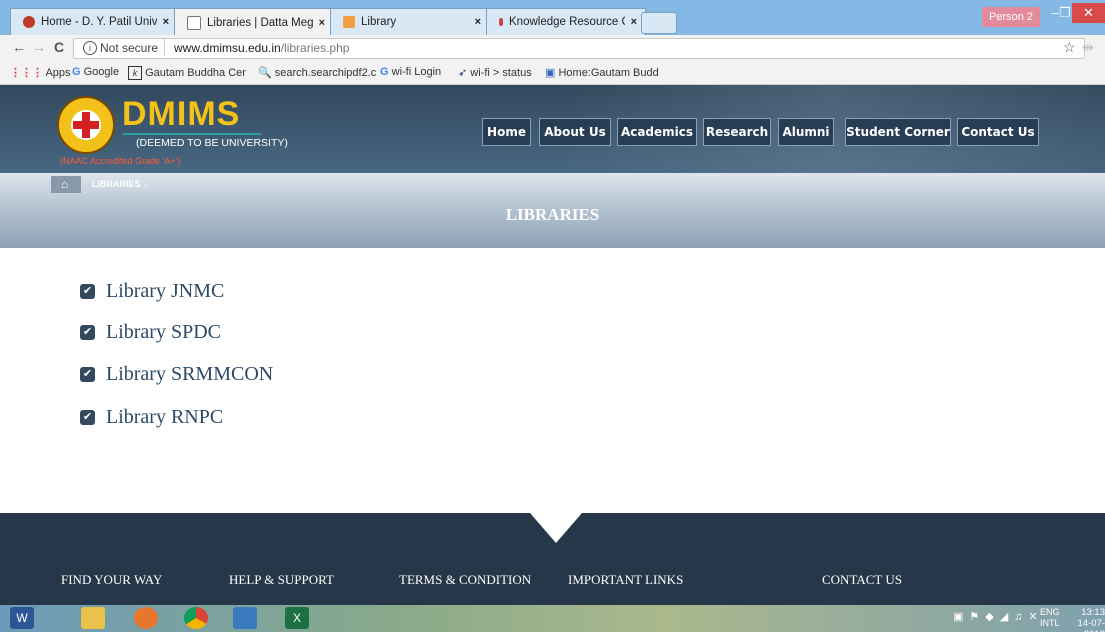  I want to click on knowledge-favicon-icon, so click(501, 22).